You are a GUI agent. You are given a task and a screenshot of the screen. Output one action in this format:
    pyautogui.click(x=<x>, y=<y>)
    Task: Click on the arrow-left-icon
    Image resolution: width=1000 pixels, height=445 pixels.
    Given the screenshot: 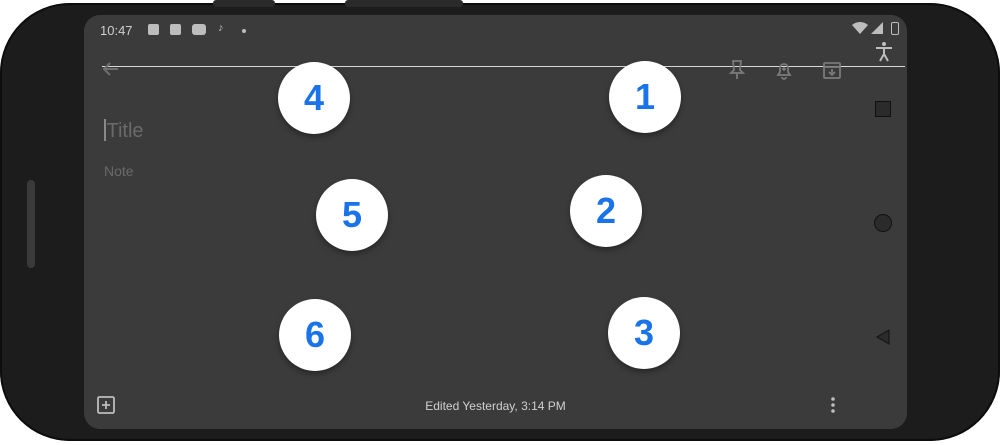 What is the action you would take?
    pyautogui.click(x=110, y=69)
    